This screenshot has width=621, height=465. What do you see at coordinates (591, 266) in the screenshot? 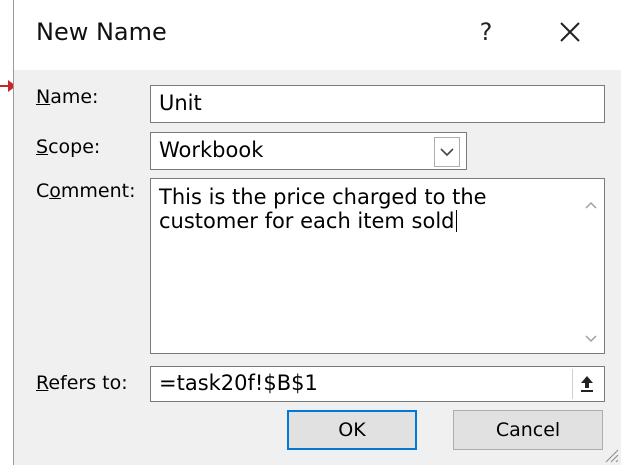
I see `comment-scrollbar` at bounding box center [591, 266].